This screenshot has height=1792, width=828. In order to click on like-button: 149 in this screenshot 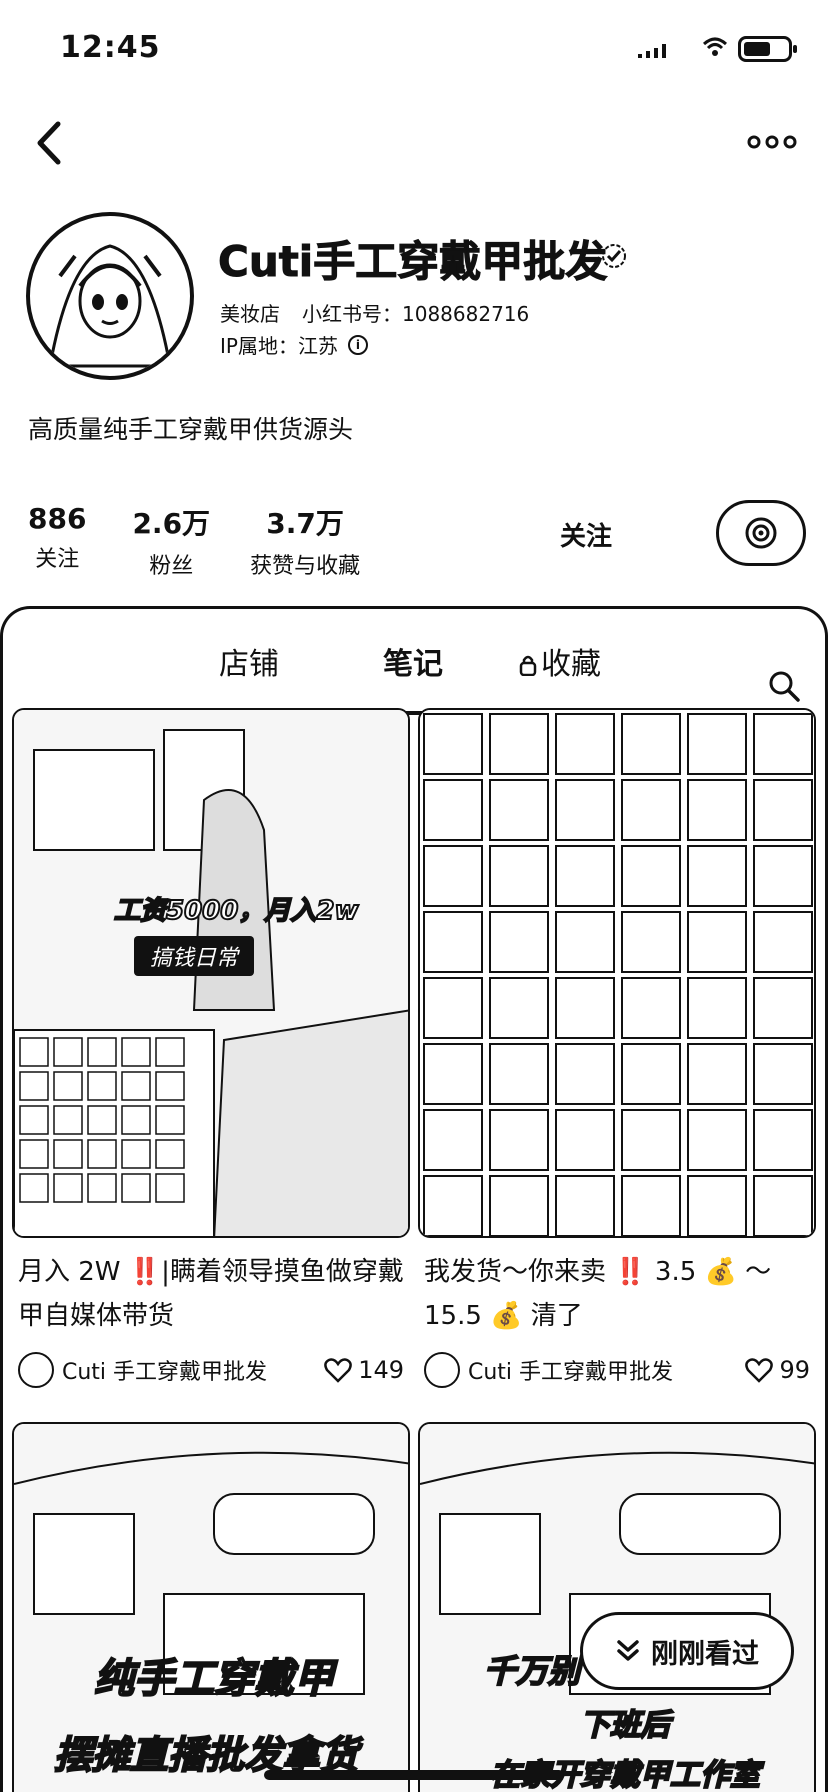, I will do `click(364, 1370)`.